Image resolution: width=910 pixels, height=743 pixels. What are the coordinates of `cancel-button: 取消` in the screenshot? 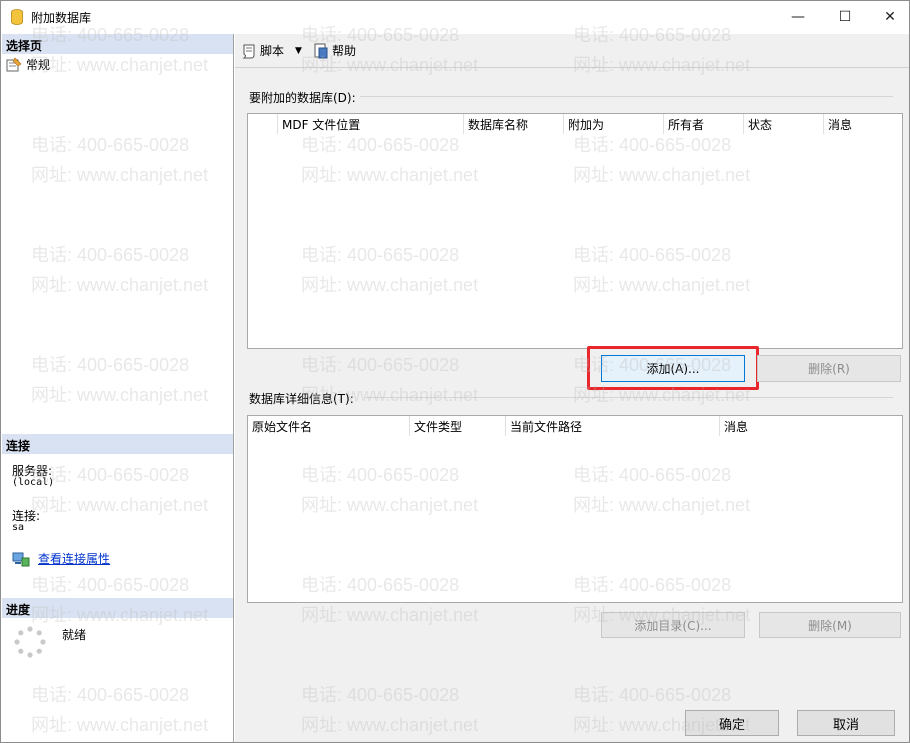 It's located at (846, 723).